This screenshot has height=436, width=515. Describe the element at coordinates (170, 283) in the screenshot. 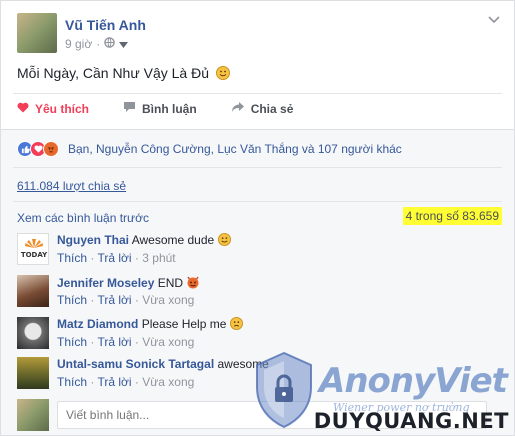

I see `comment-text: END` at that location.